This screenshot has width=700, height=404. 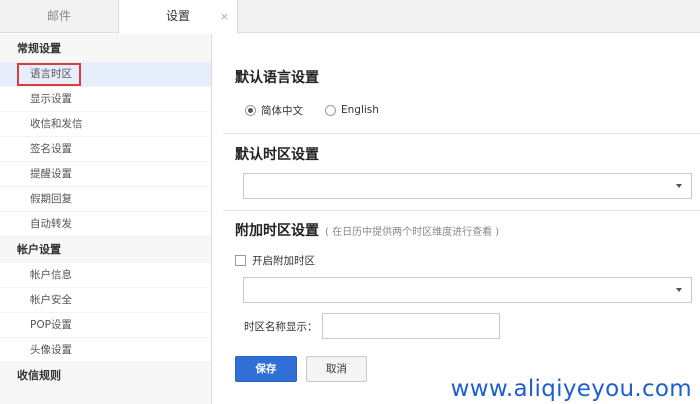 What do you see at coordinates (105, 325) in the screenshot?
I see `sidebar-item-pop: POP设置` at bounding box center [105, 325].